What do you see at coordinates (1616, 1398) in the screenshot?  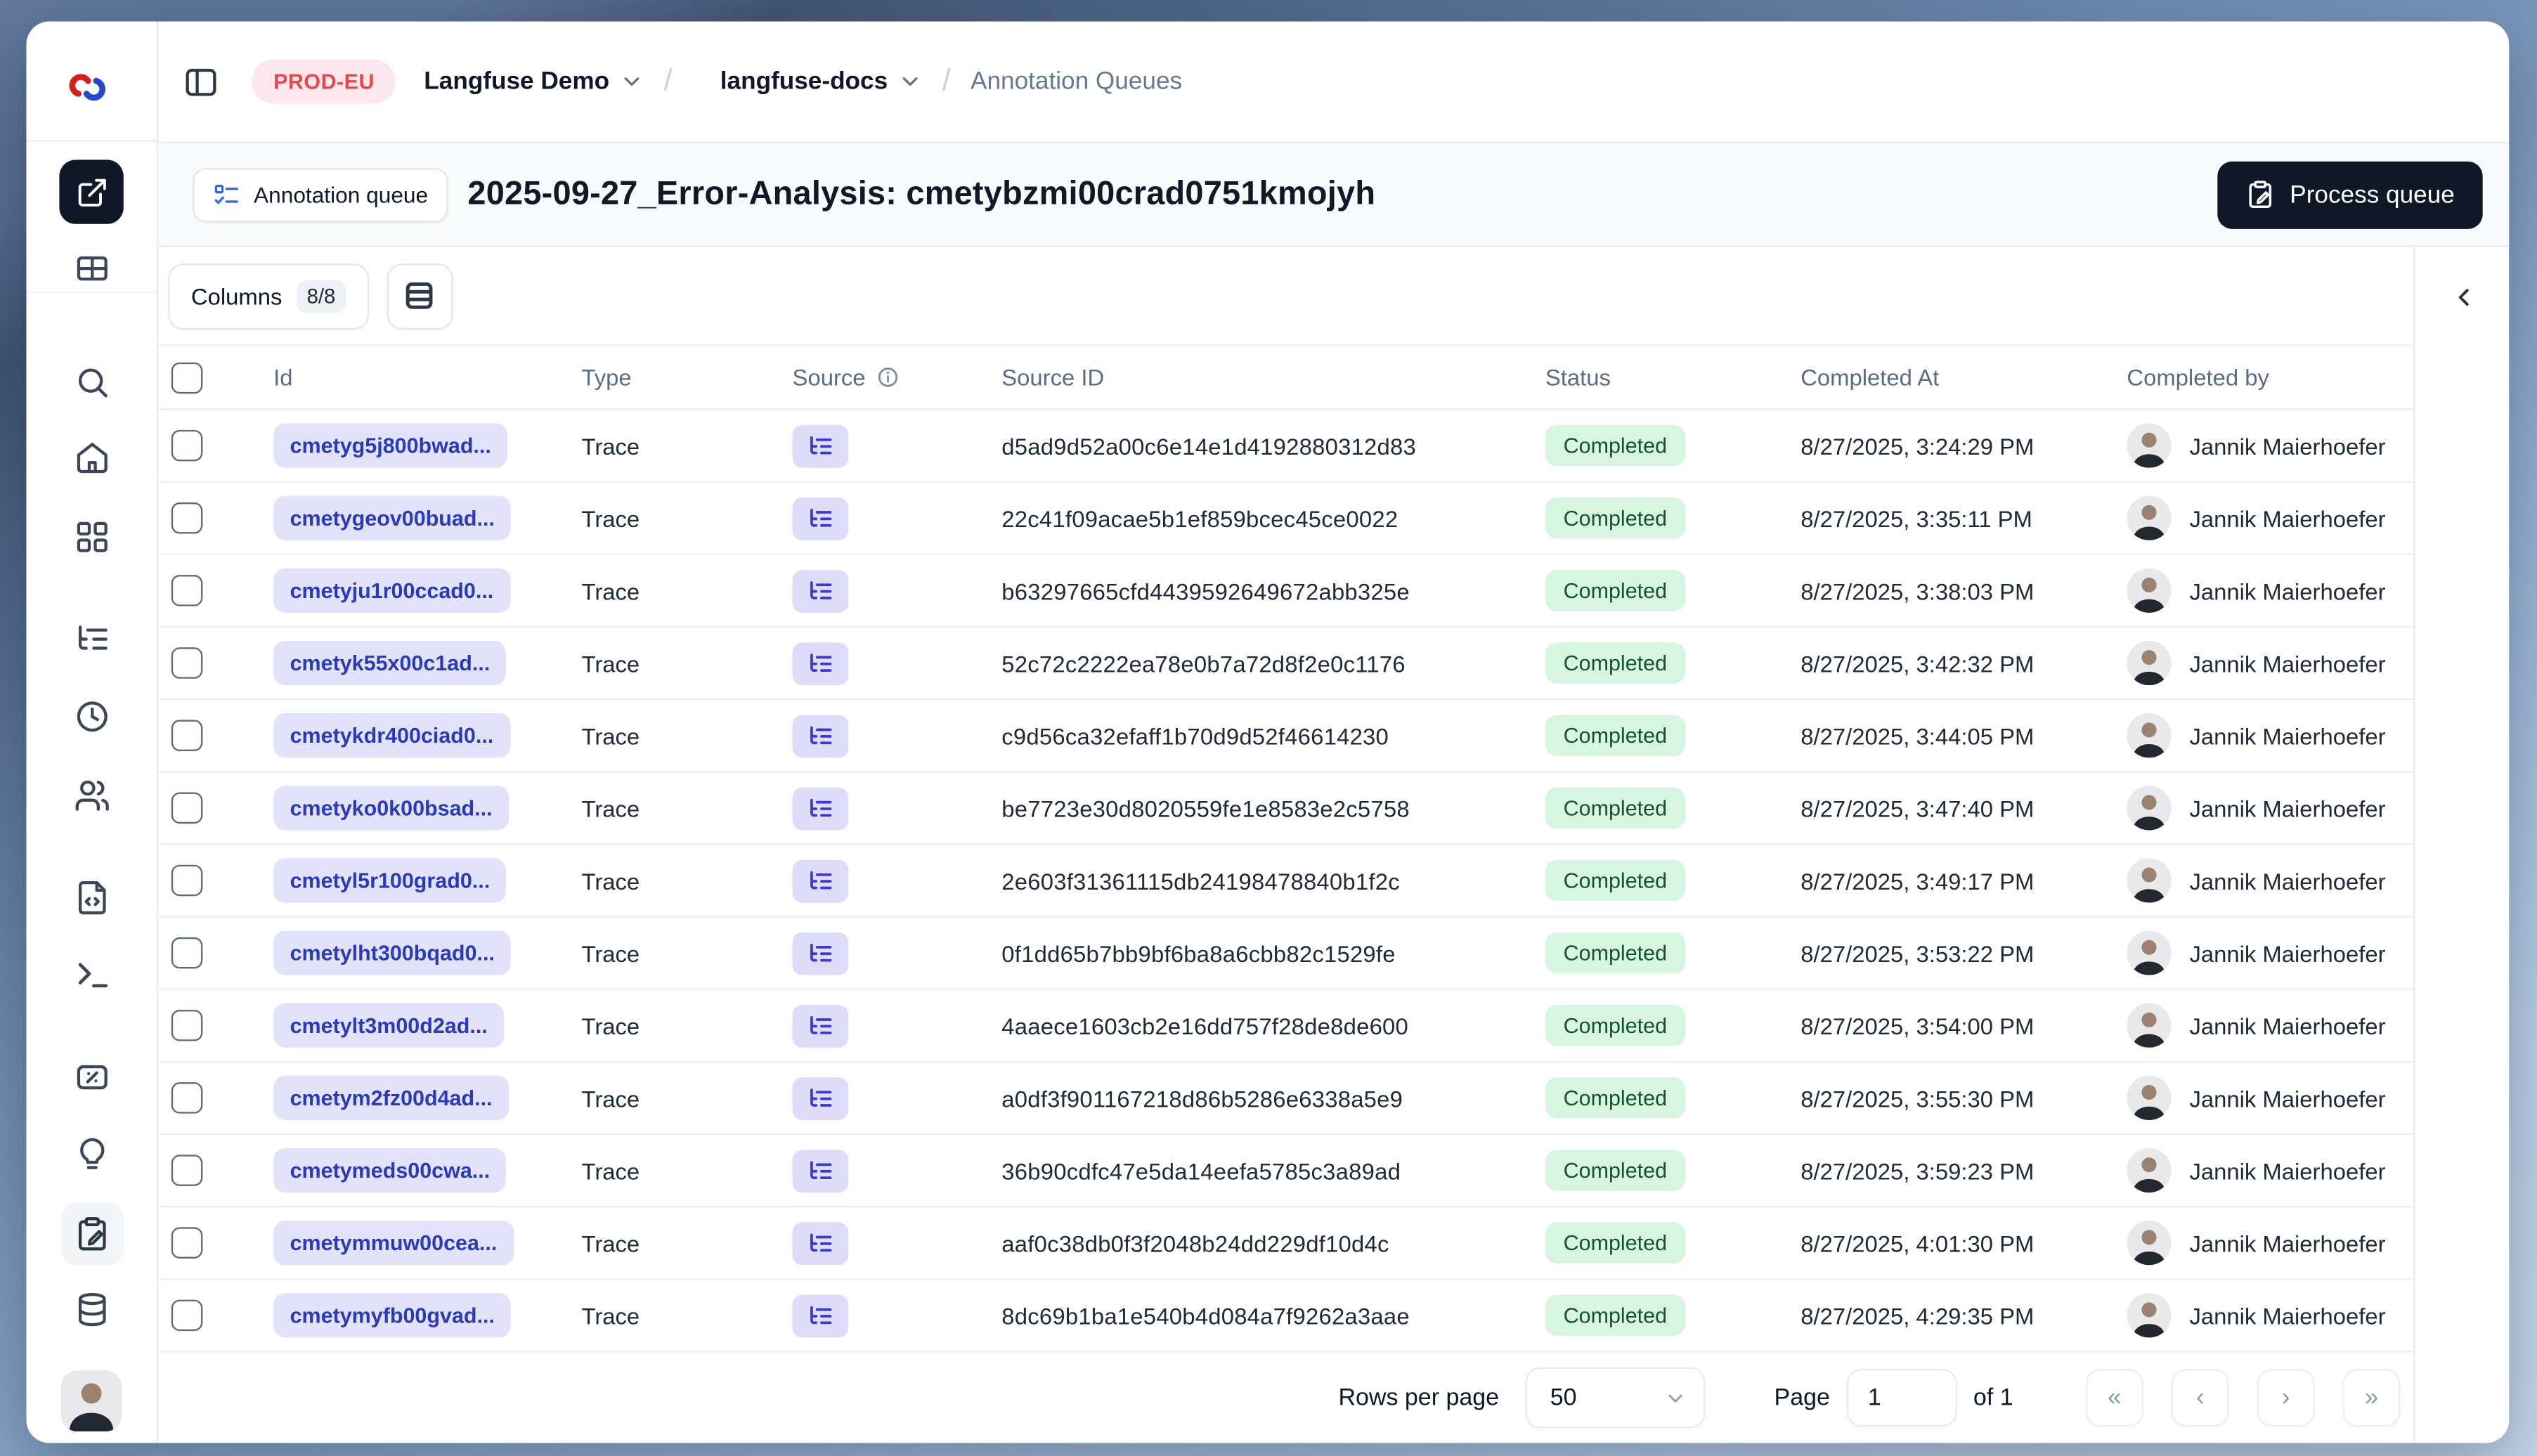 I see `rows-per-page-select: 50` at bounding box center [1616, 1398].